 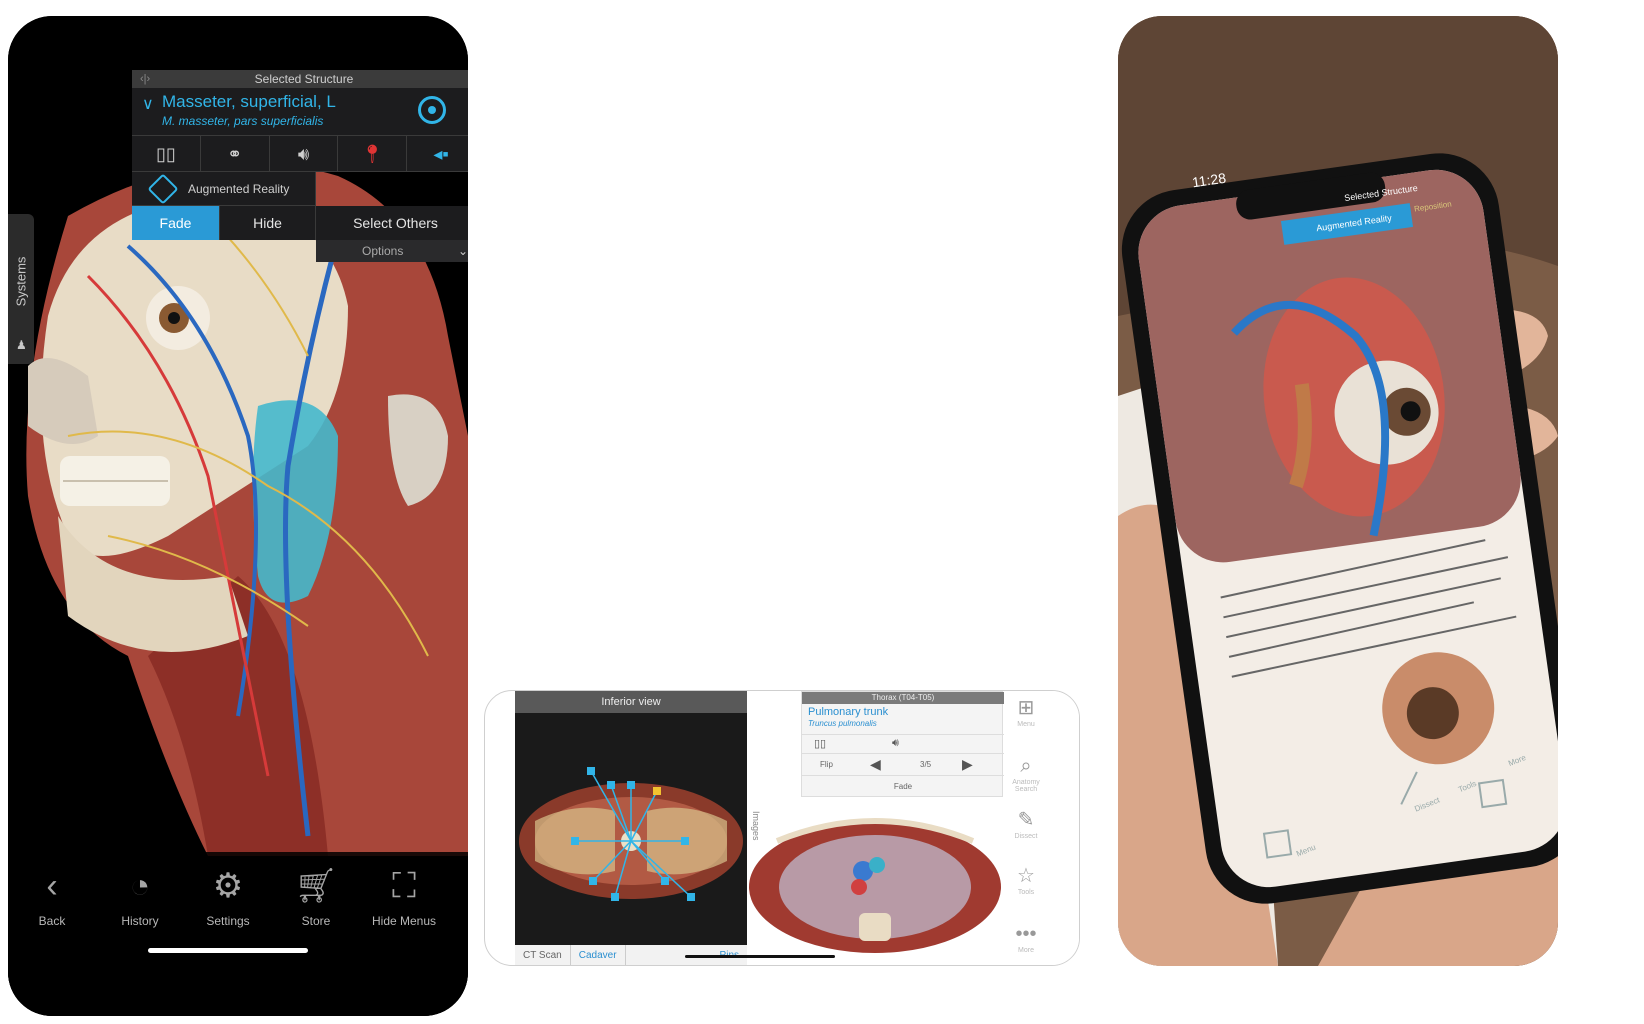 I want to click on chevron-down-icon: ∨, so click(x=148, y=104).